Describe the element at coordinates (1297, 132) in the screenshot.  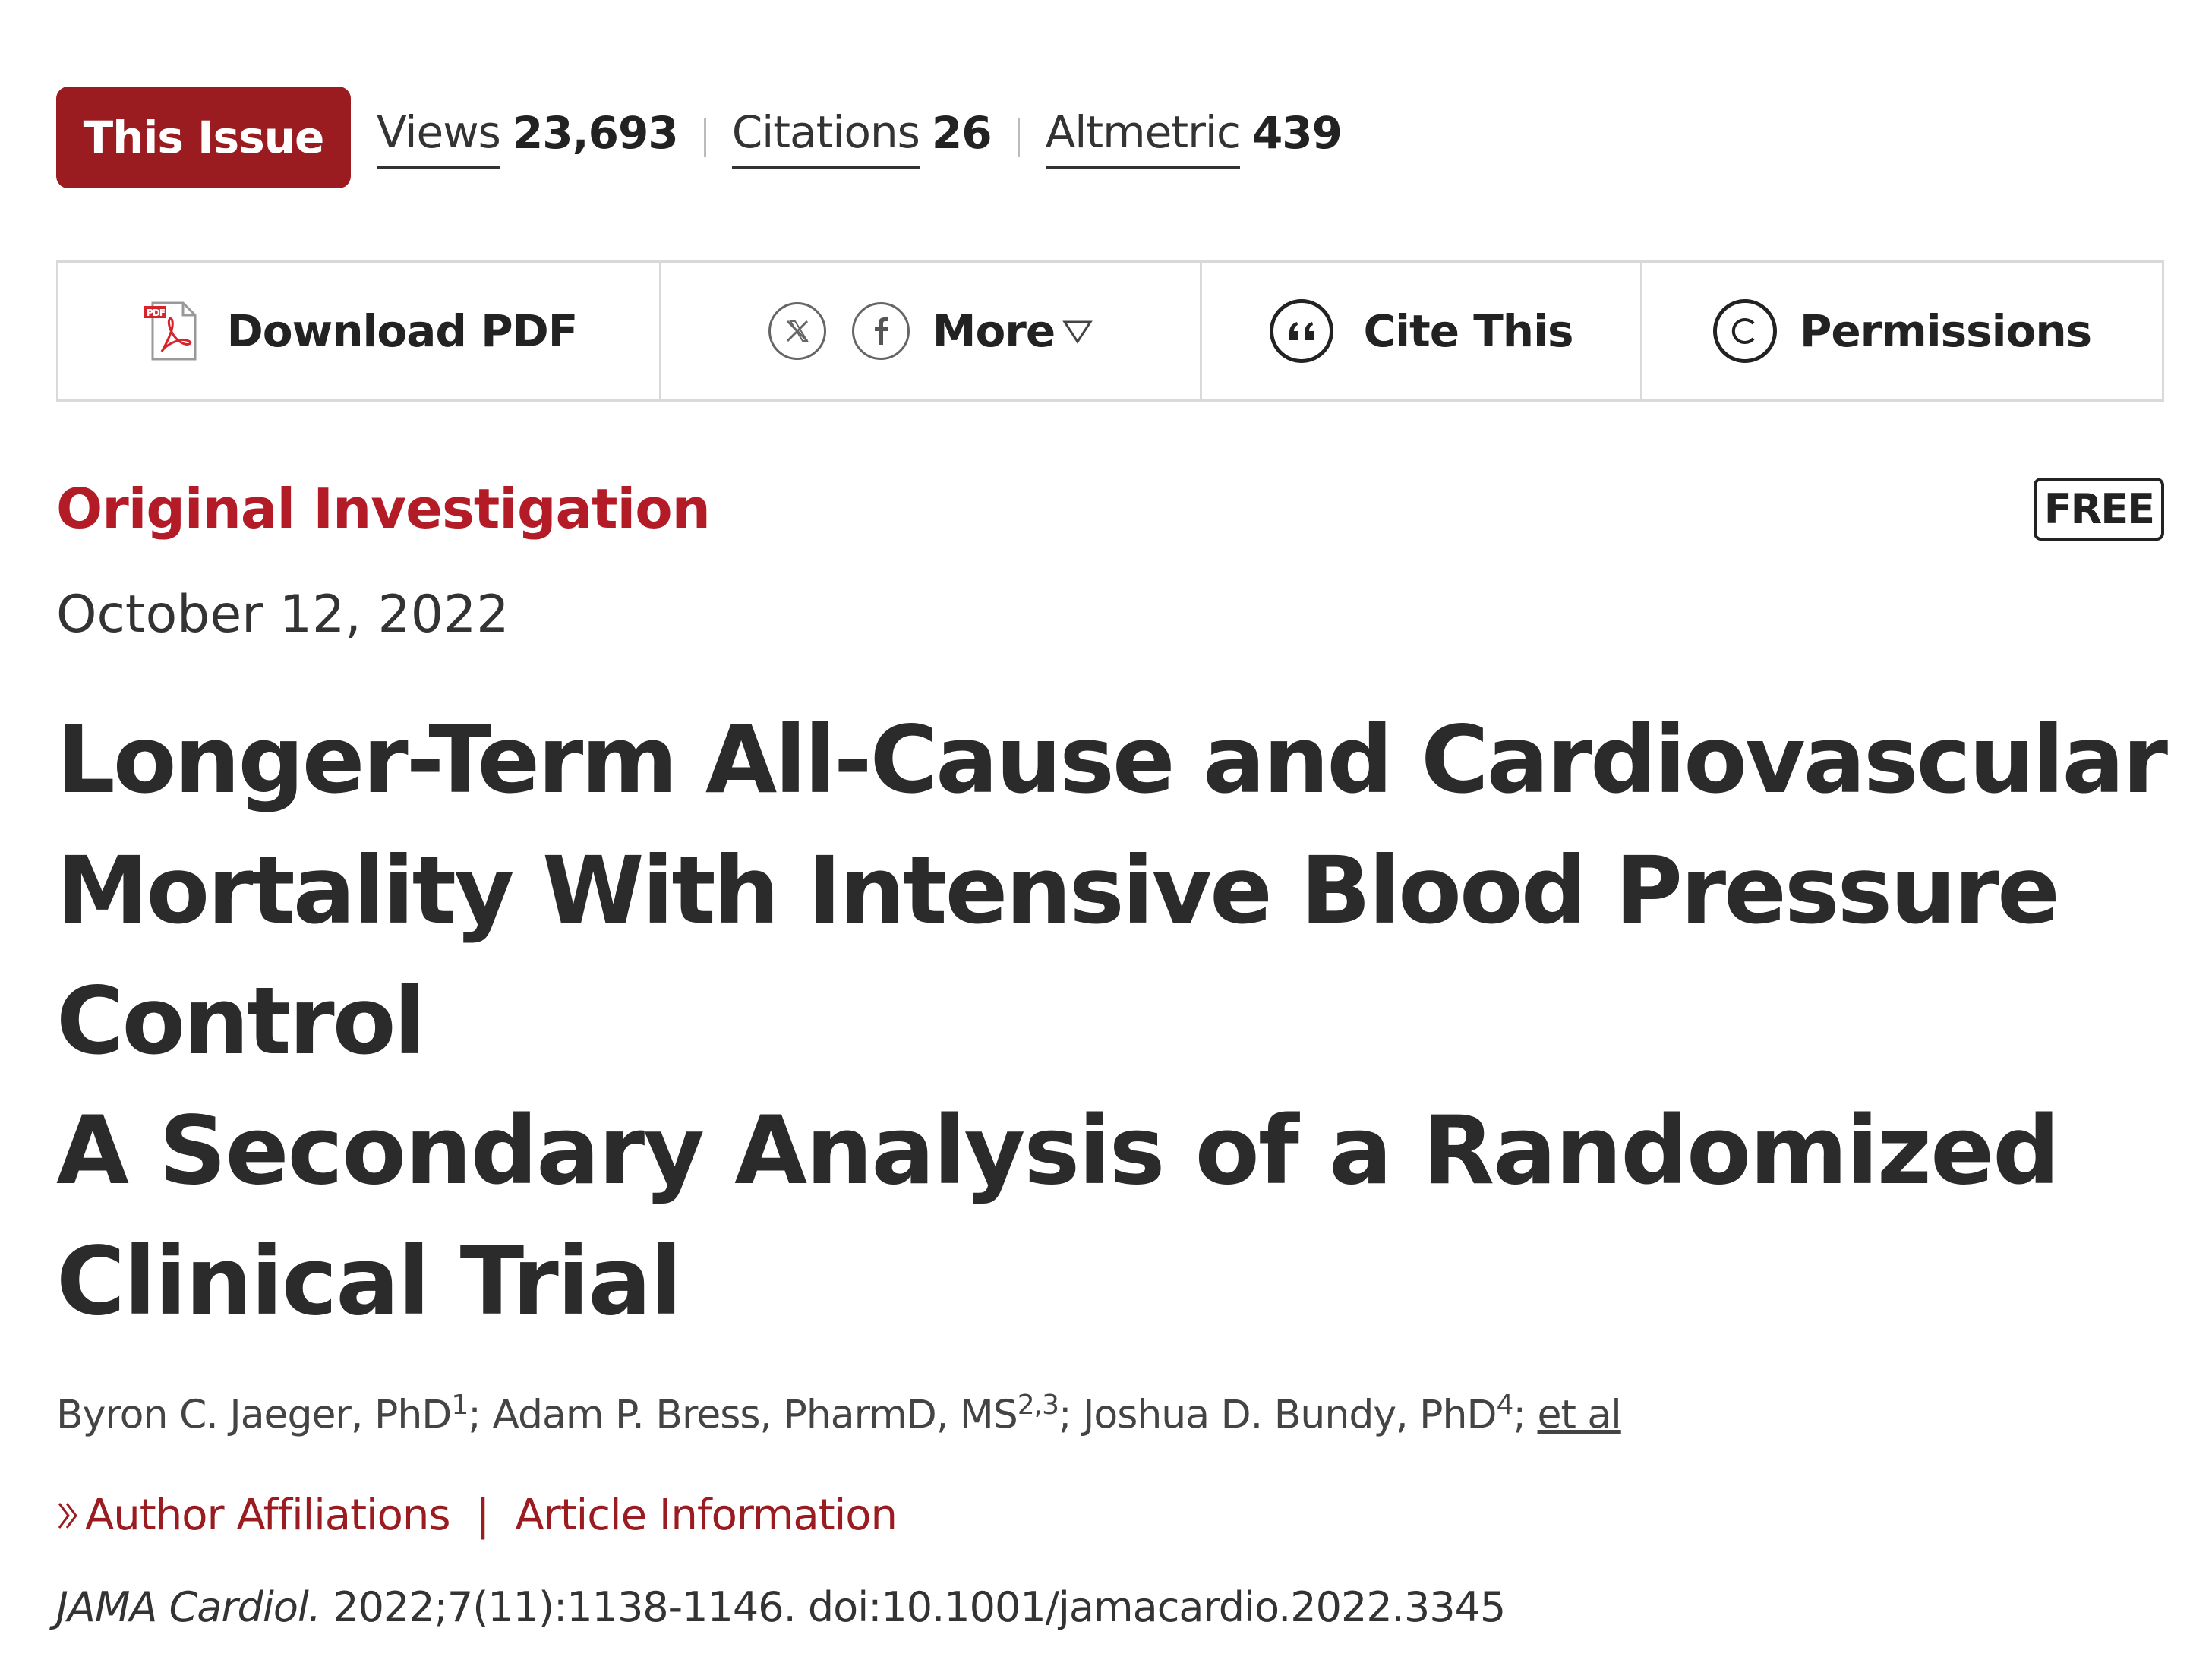
I see `altmetric-value: 439` at that location.